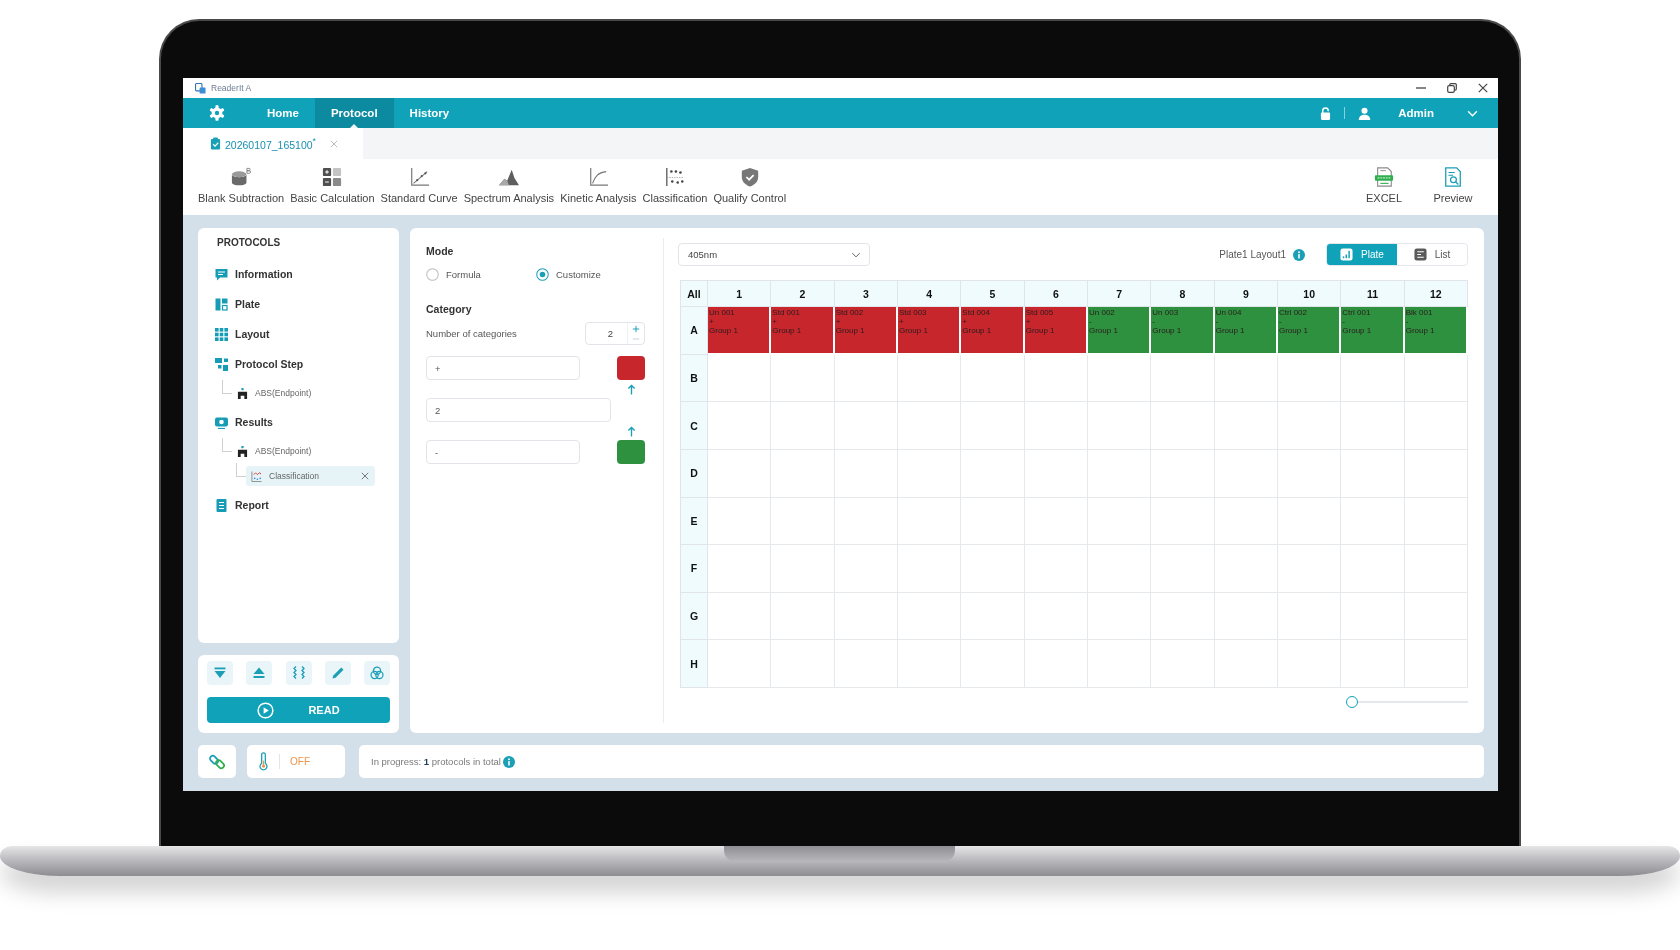 The width and height of the screenshot is (1680, 950). I want to click on row-header: C, so click(694, 426).